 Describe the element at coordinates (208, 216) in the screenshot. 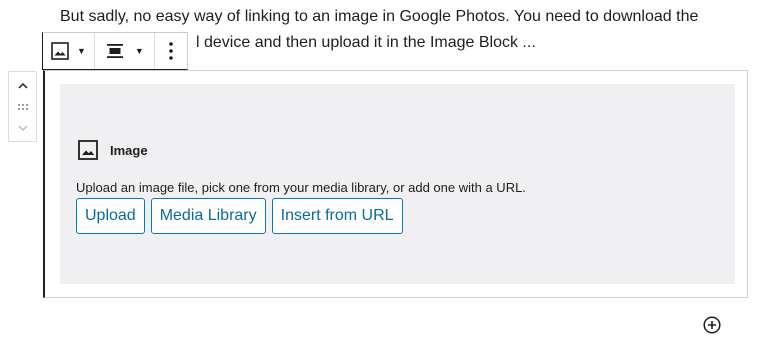

I see `media-library-button: Media Library` at that location.